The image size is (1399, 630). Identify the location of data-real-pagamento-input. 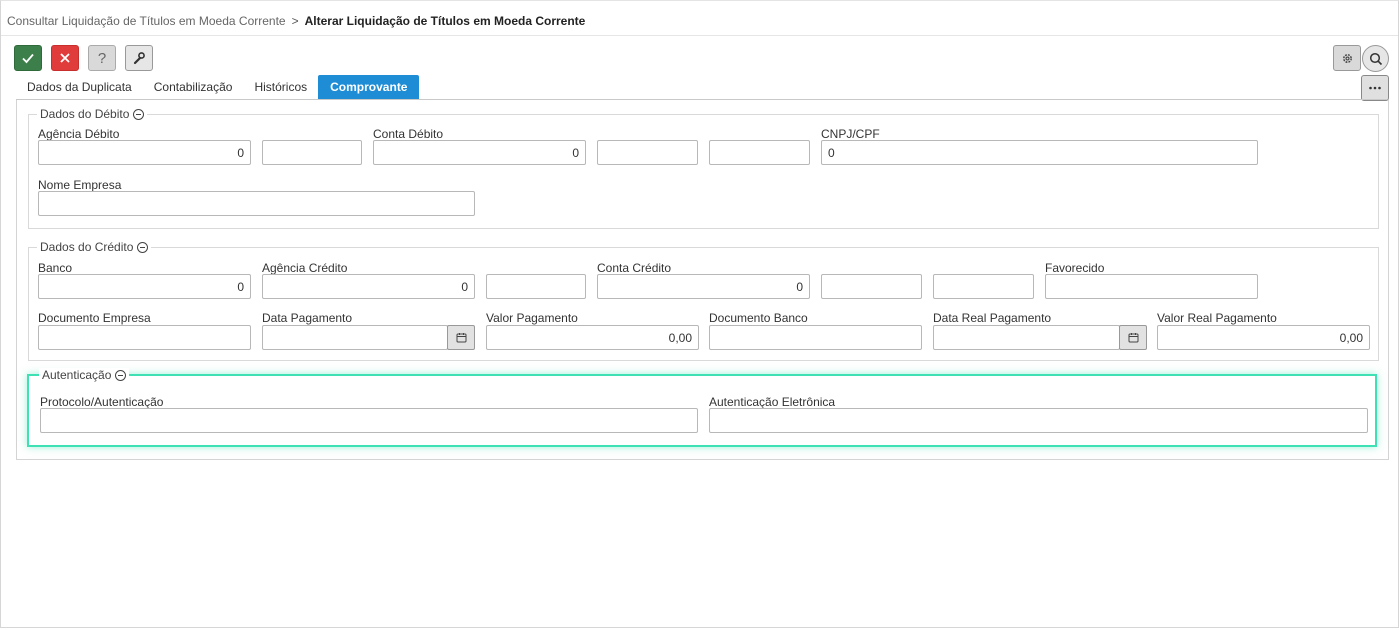
(1026, 337).